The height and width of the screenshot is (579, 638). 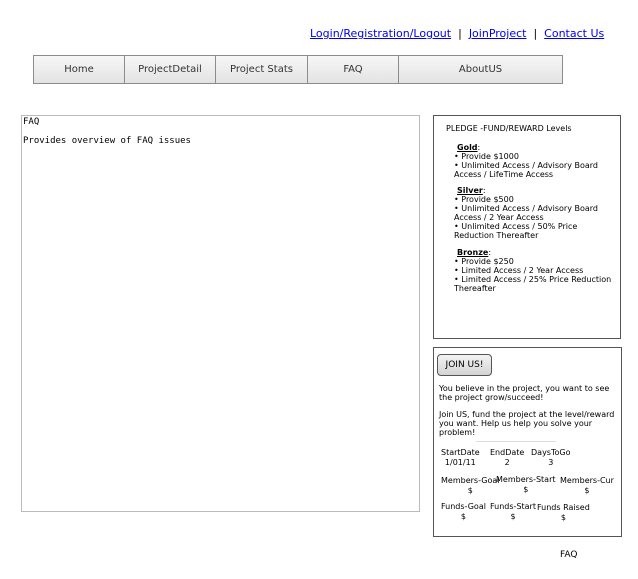 What do you see at coordinates (380, 33) in the screenshot?
I see `login-registration-logout-link: Login/Registration/Logout` at bounding box center [380, 33].